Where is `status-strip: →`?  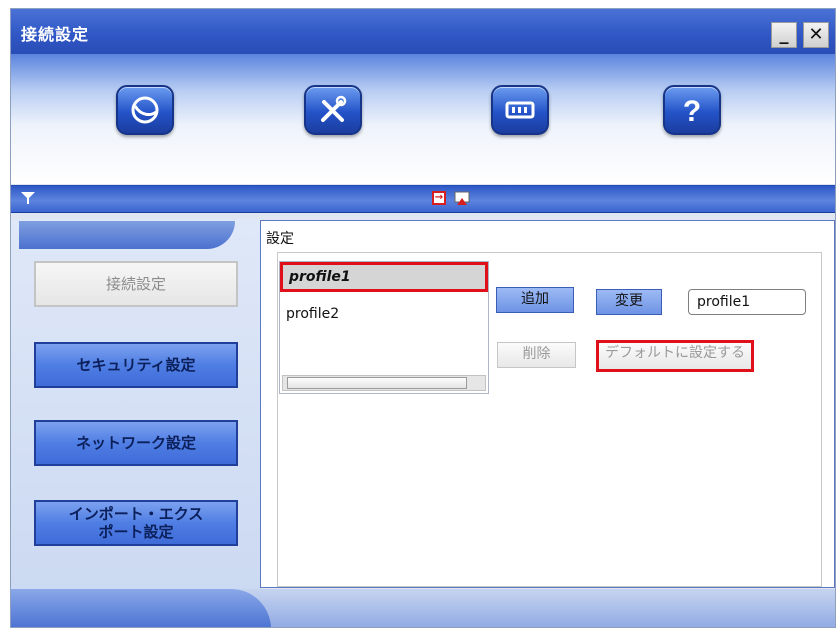
status-strip: → is located at coordinates (423, 199).